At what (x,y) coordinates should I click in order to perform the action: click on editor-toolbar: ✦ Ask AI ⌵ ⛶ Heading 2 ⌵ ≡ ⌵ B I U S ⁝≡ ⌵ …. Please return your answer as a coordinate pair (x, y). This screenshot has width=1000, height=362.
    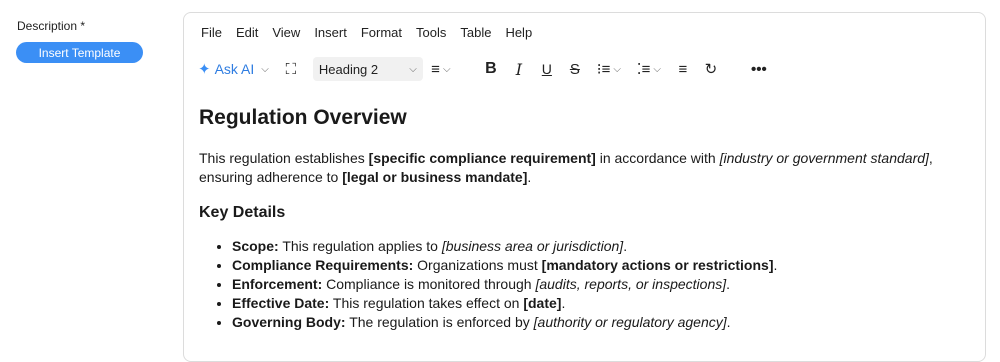
    Looking at the image, I should click on (485, 69).